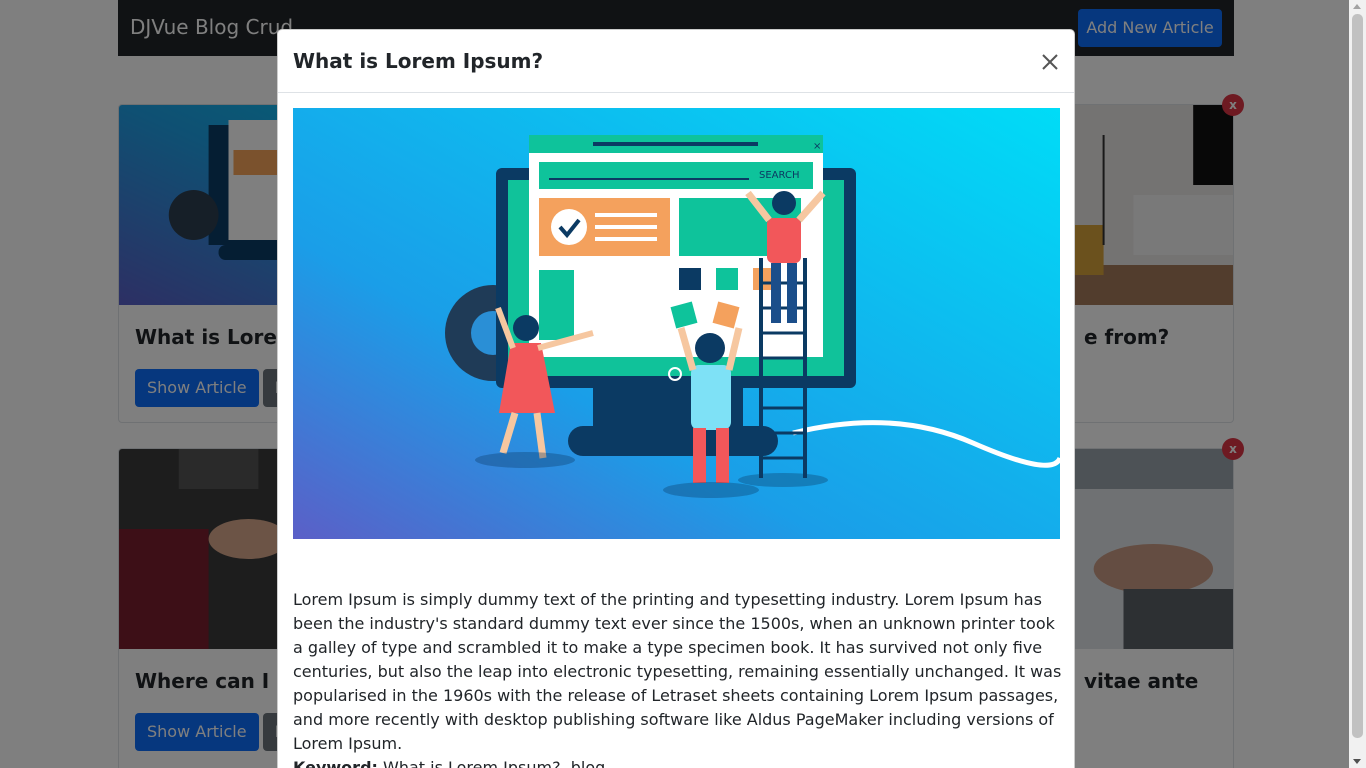 This screenshot has height=768, width=1366. I want to click on scrollbar, so click(1357, 384).